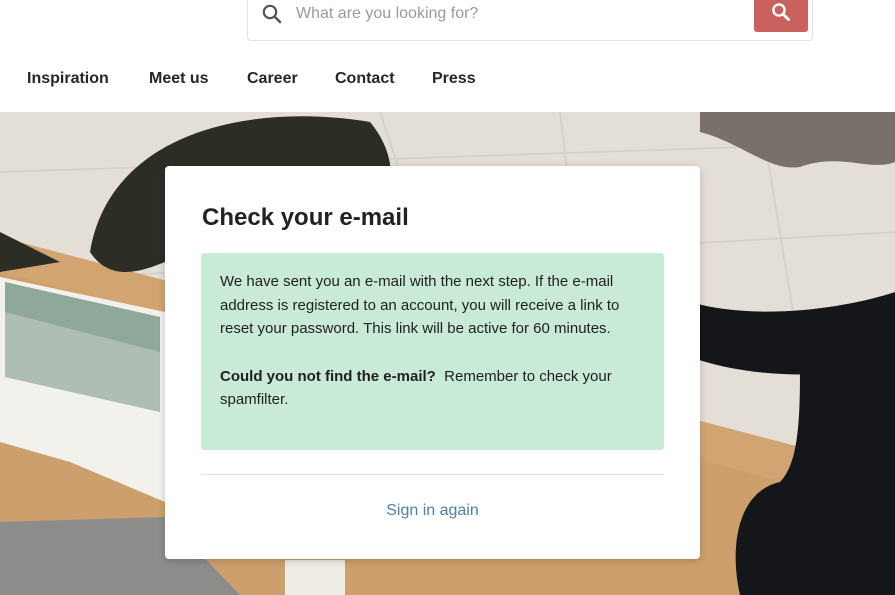 Image resolution: width=895 pixels, height=595 pixels. I want to click on nav-item-career: Career, so click(272, 79).